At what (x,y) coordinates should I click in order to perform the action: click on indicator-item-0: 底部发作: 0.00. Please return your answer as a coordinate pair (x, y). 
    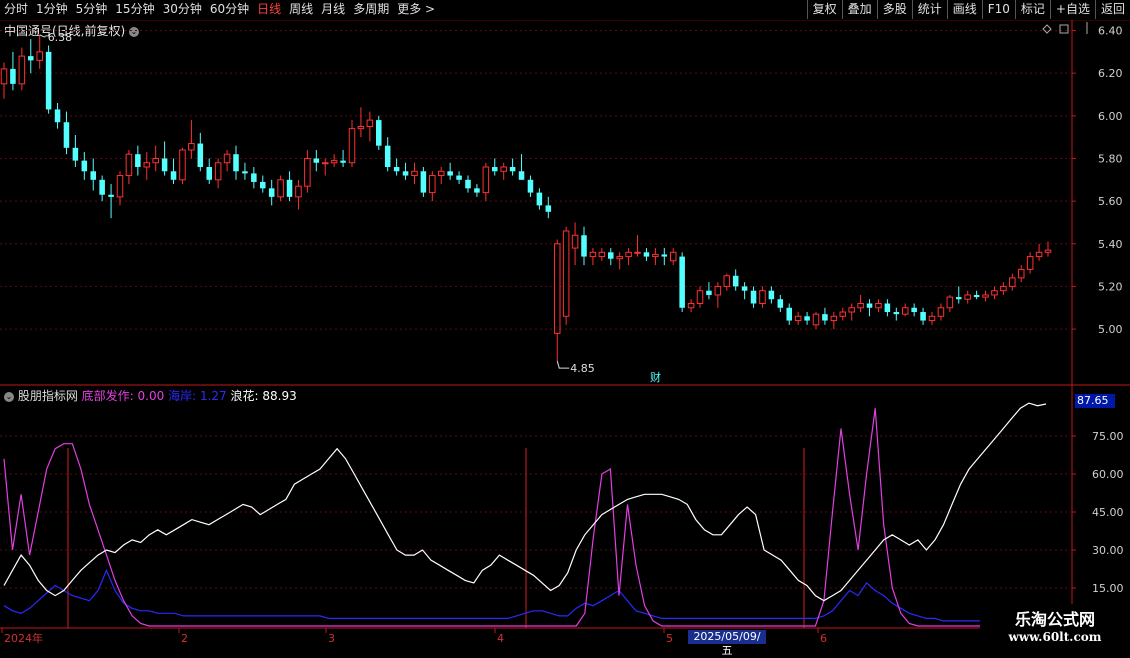
    Looking at the image, I should click on (123, 396).